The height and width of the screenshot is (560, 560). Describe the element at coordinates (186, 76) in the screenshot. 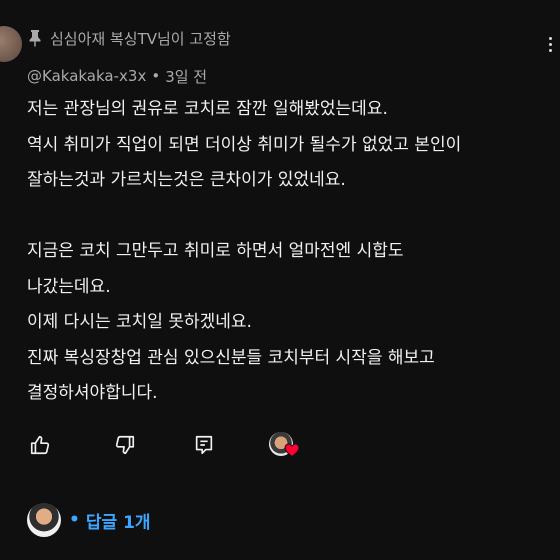

I see `comment-time: 3일 전` at that location.